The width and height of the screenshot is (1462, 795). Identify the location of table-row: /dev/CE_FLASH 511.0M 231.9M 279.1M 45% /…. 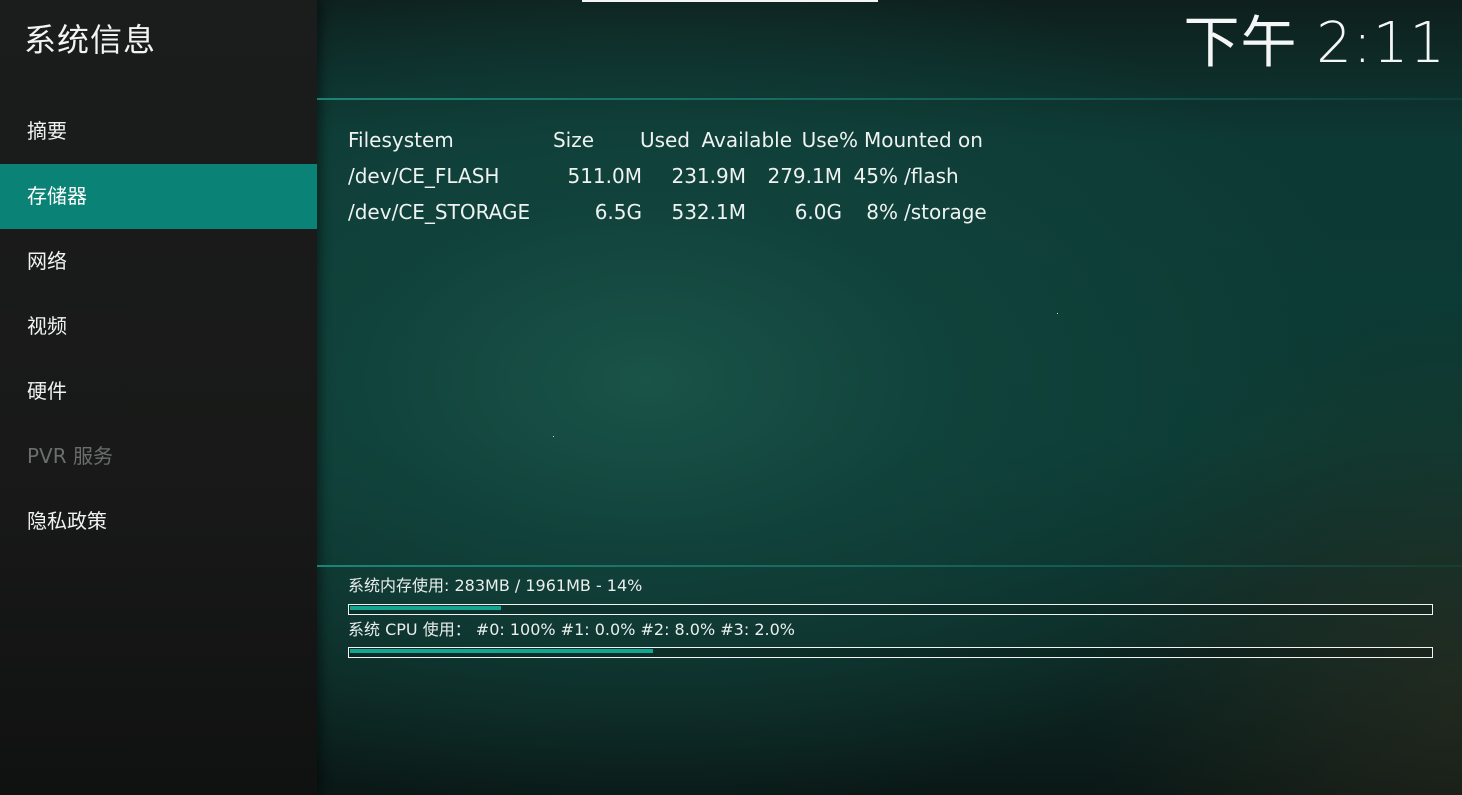
(667, 176).